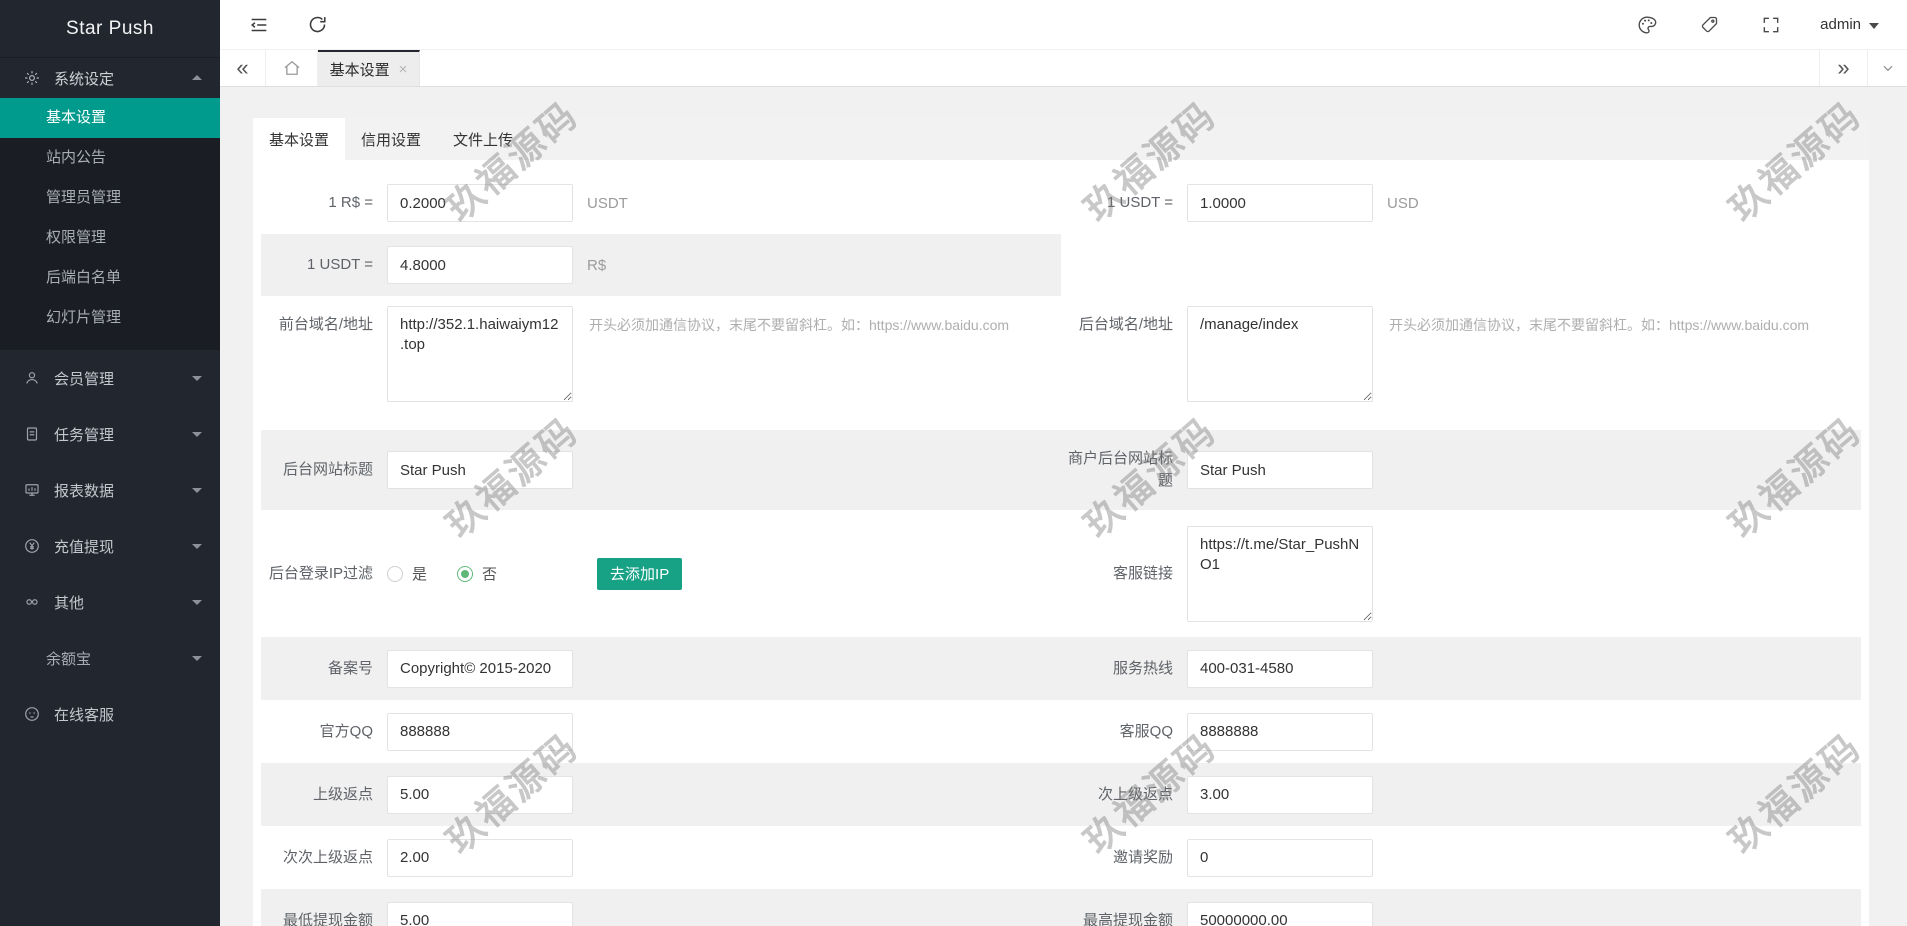  What do you see at coordinates (661, 668) in the screenshot?
I see `field-icp: 备案号` at bounding box center [661, 668].